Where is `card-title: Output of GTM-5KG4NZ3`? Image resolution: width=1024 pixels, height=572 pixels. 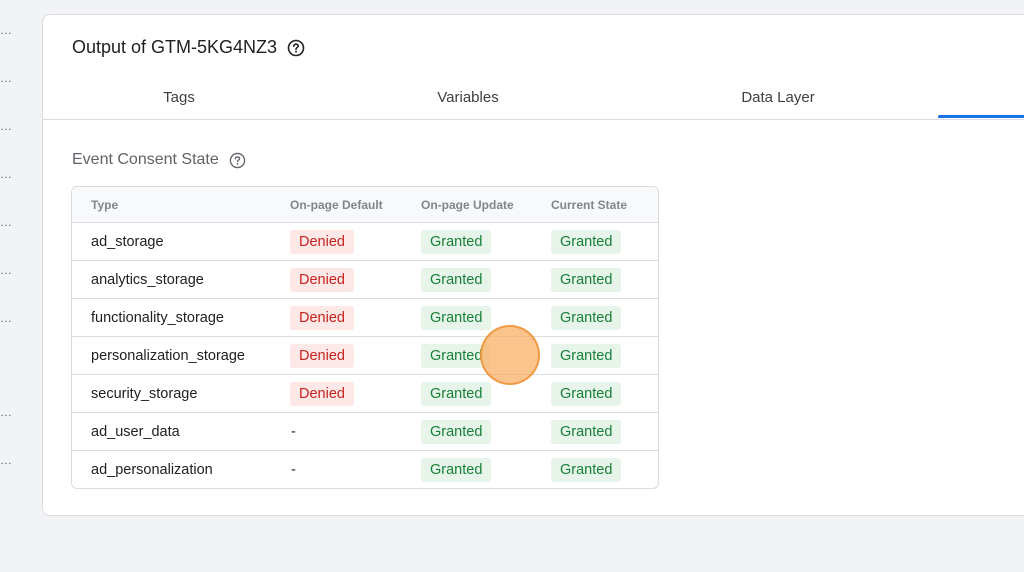 card-title: Output of GTM-5KG4NZ3 is located at coordinates (175, 47).